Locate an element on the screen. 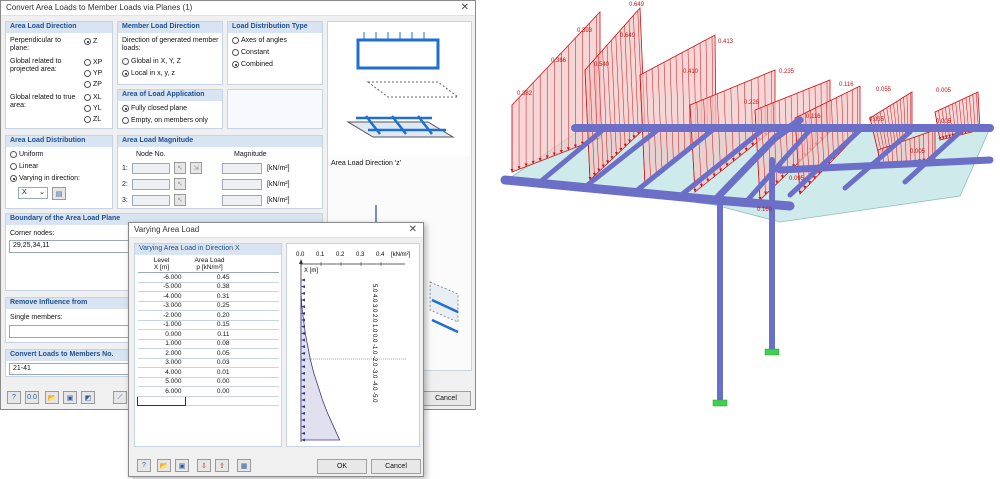 This screenshot has width=1000, height=479. convert-members-input: 21-41 is located at coordinates (71, 369).